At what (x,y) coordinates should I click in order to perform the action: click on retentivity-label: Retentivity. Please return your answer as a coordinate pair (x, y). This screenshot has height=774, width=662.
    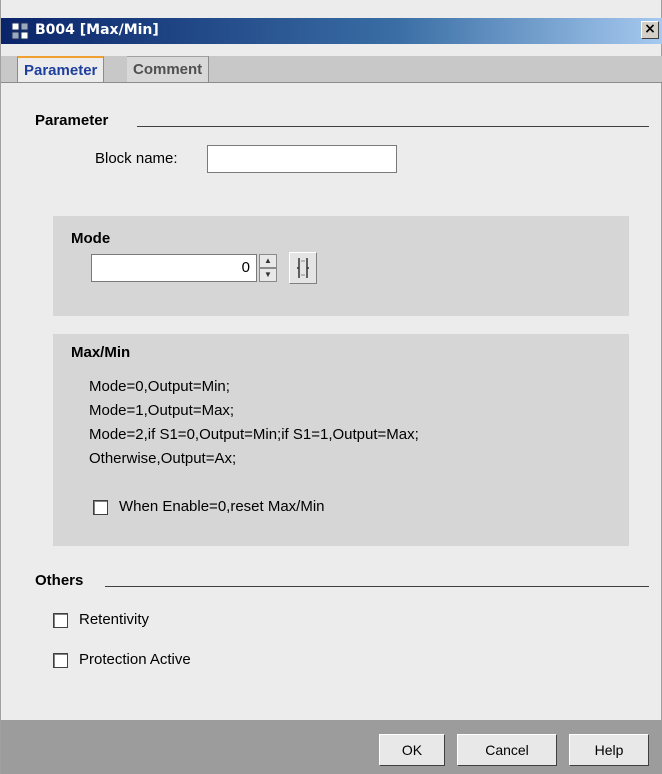
    Looking at the image, I should click on (114, 619).